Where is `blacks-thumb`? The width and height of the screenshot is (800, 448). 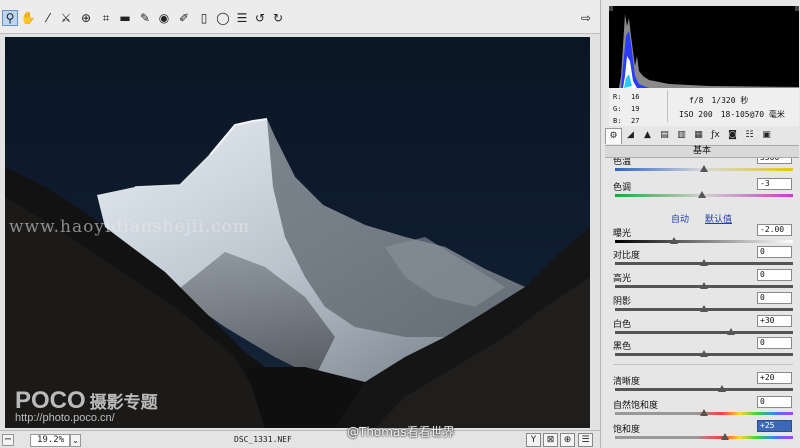
blacks-thumb is located at coordinates (704, 353).